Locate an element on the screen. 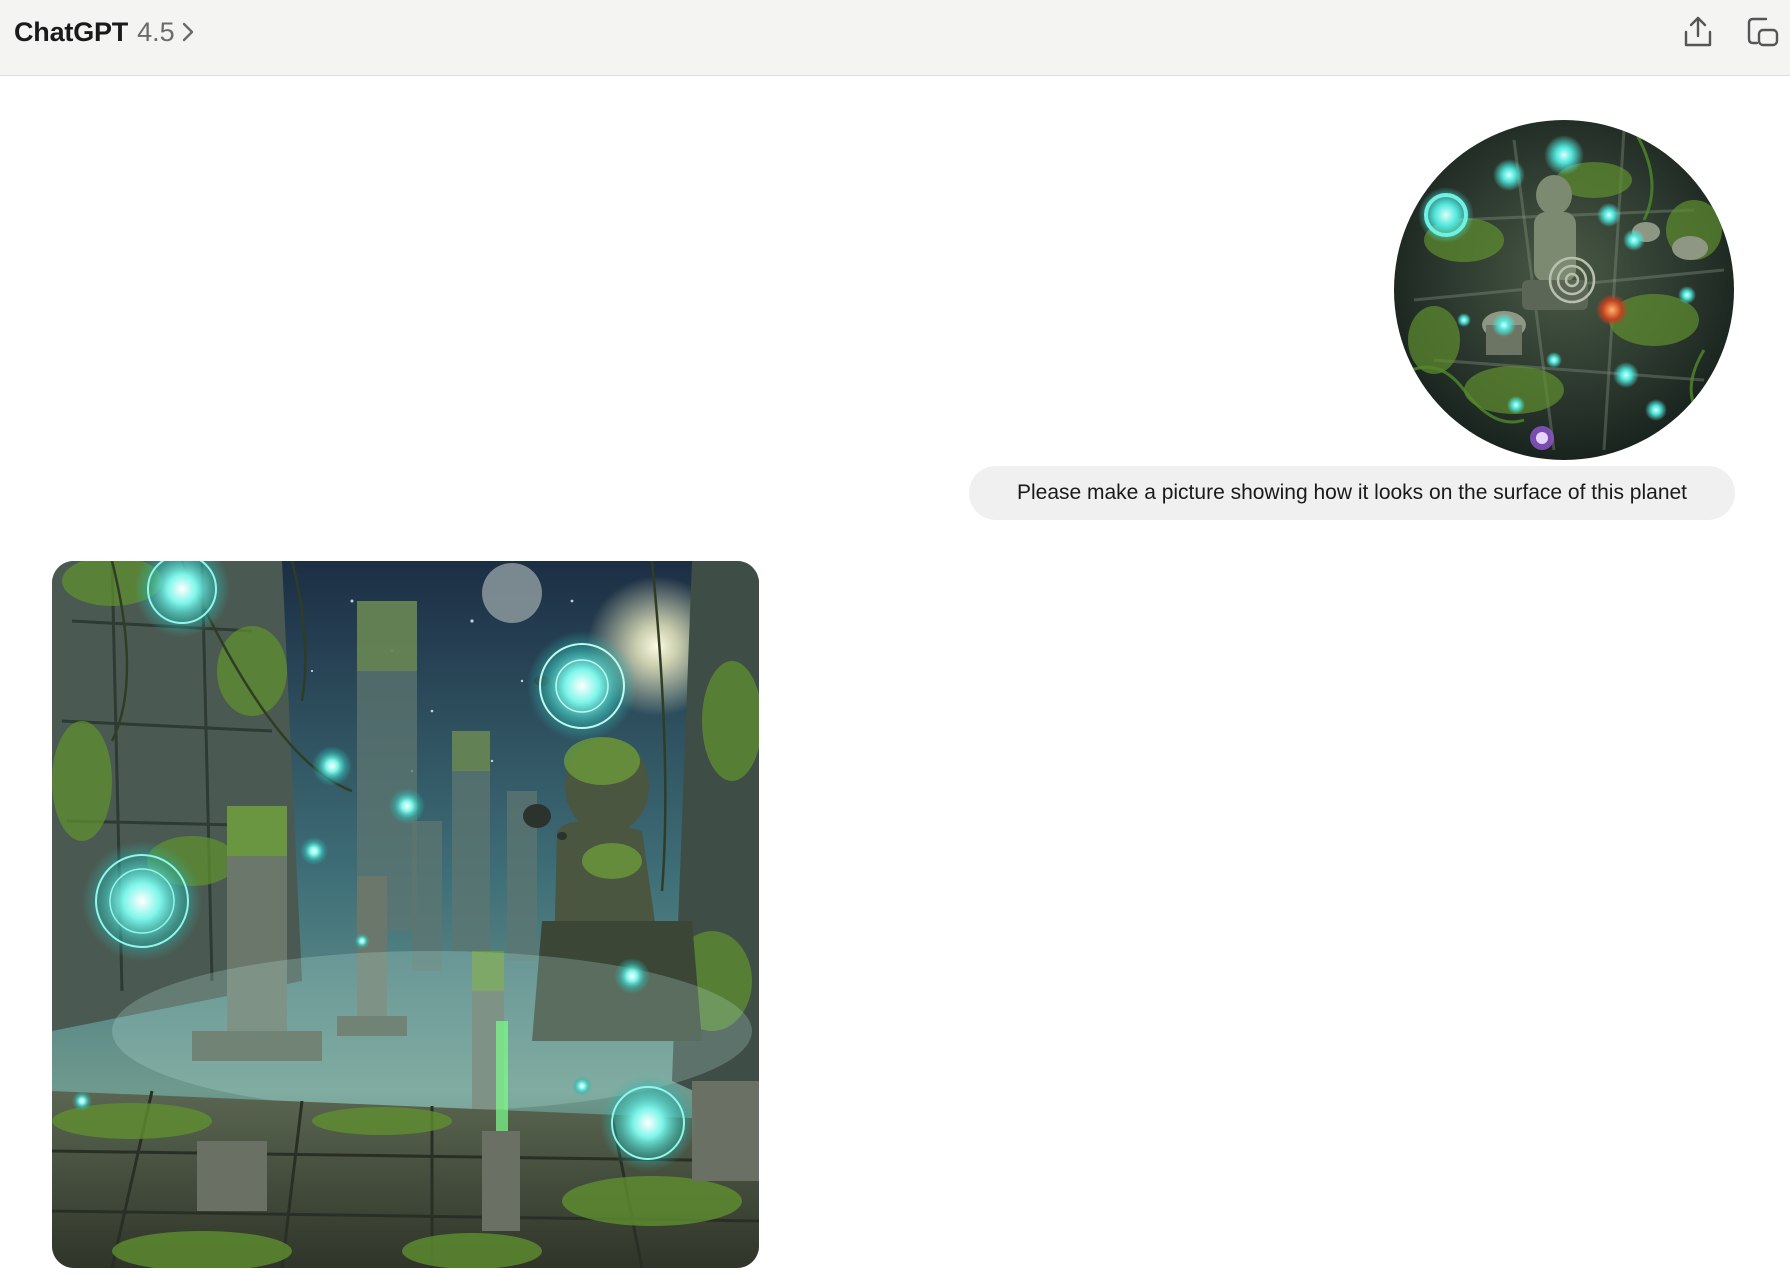 The image size is (1790, 1274). model-selector: ChatGPT 4.5 is located at coordinates (104, 32).